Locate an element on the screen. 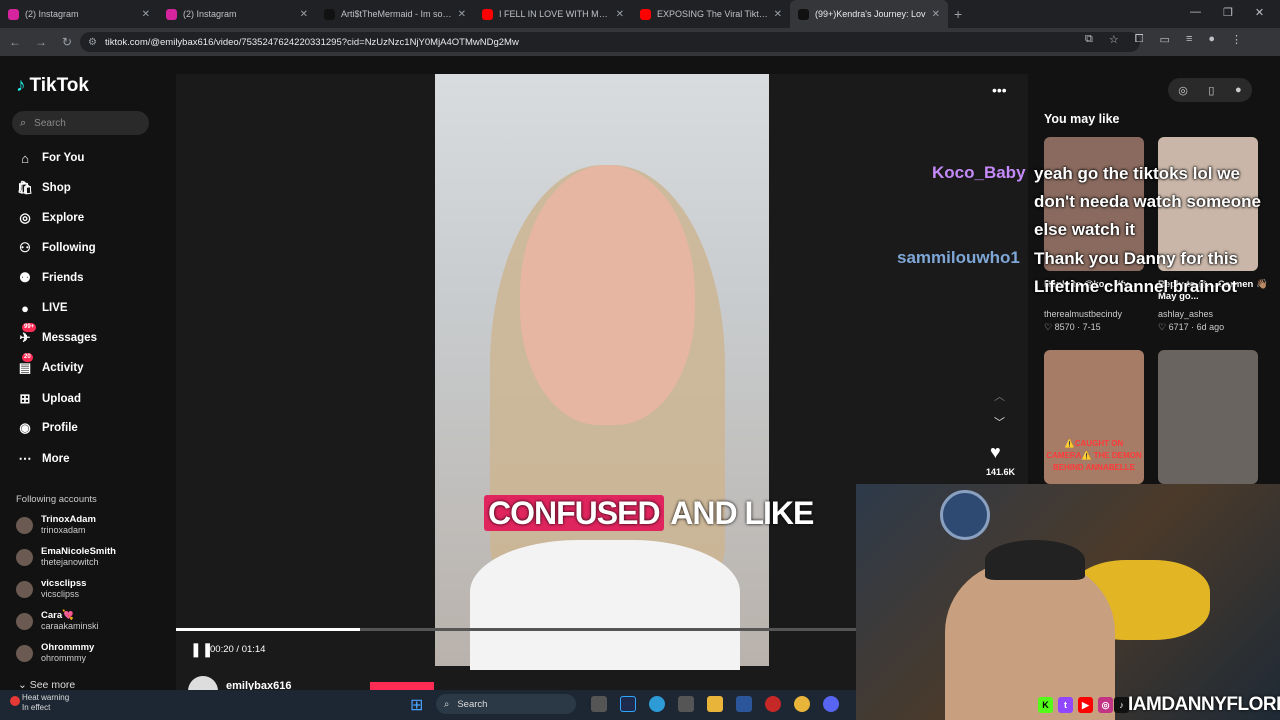  nav-item-activity: ▤ 20 Activity is located at coordinates (50, 365).